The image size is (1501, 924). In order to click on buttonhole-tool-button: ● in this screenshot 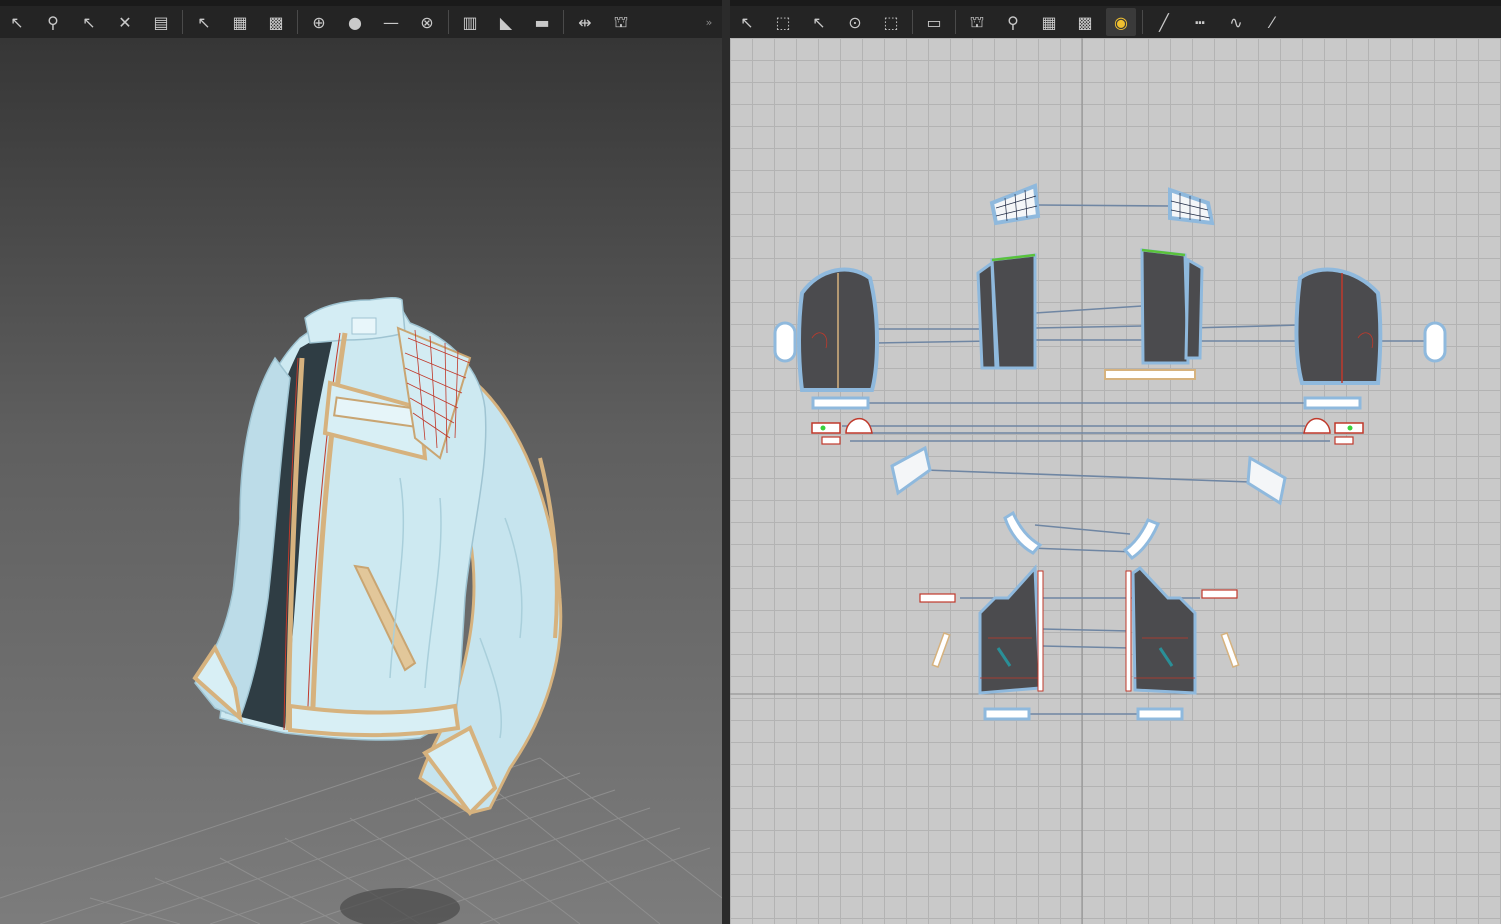, I will do `click(355, 22)`.